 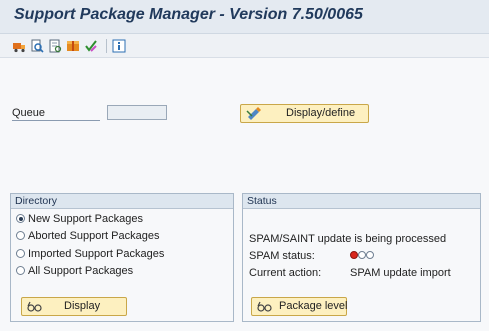 I want to click on package-level-button: Package level, so click(x=299, y=306).